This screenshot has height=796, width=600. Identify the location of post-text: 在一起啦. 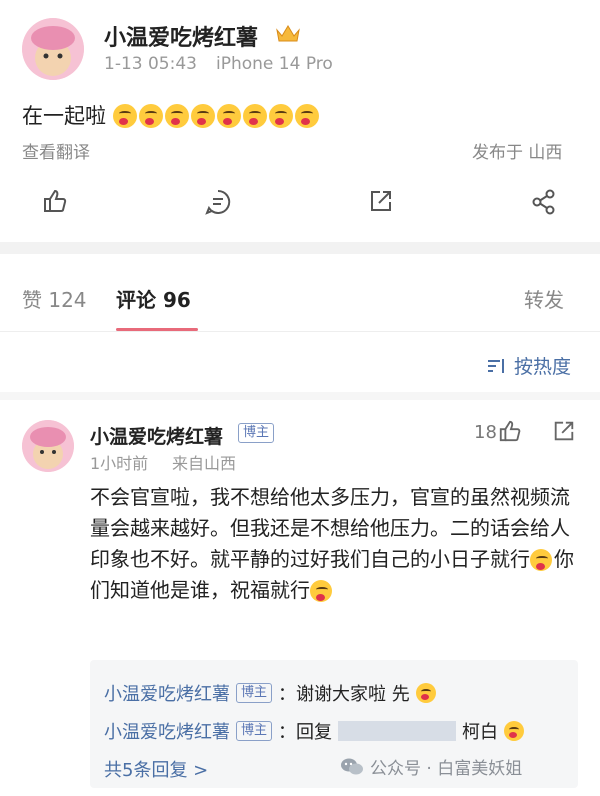
(171, 115).